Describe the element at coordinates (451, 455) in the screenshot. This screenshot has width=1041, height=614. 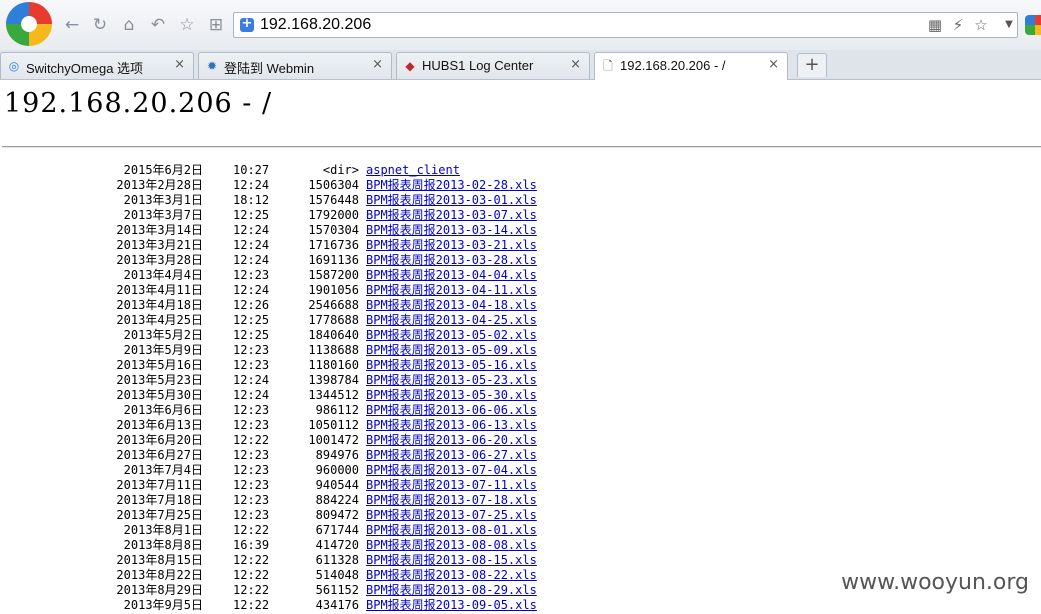
I see `file-link: BPM报表周报2013-06-27.xls` at that location.